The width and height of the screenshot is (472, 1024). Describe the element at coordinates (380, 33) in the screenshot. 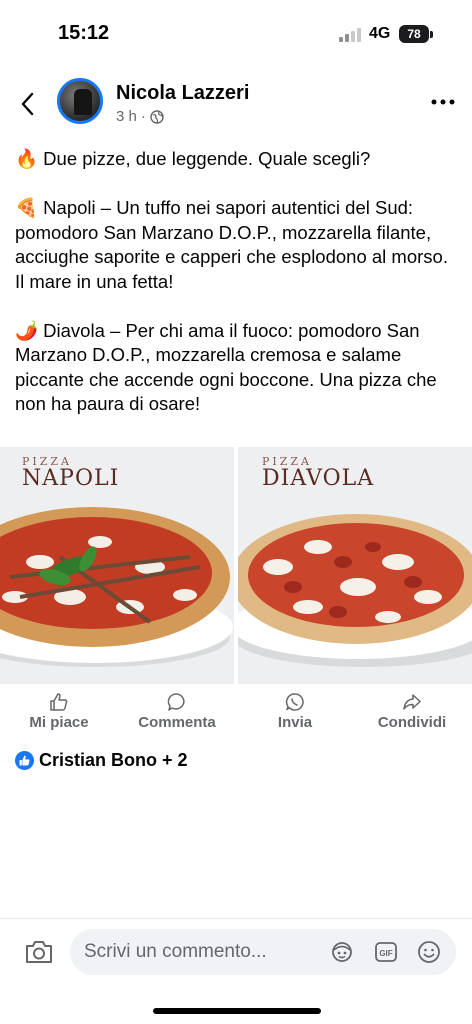

I see `network-type: 4G` at that location.